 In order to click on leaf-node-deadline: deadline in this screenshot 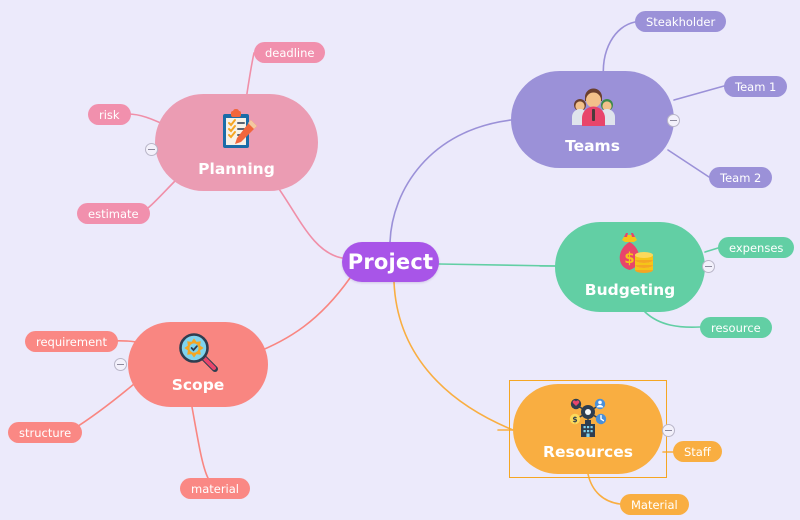, I will do `click(290, 52)`.